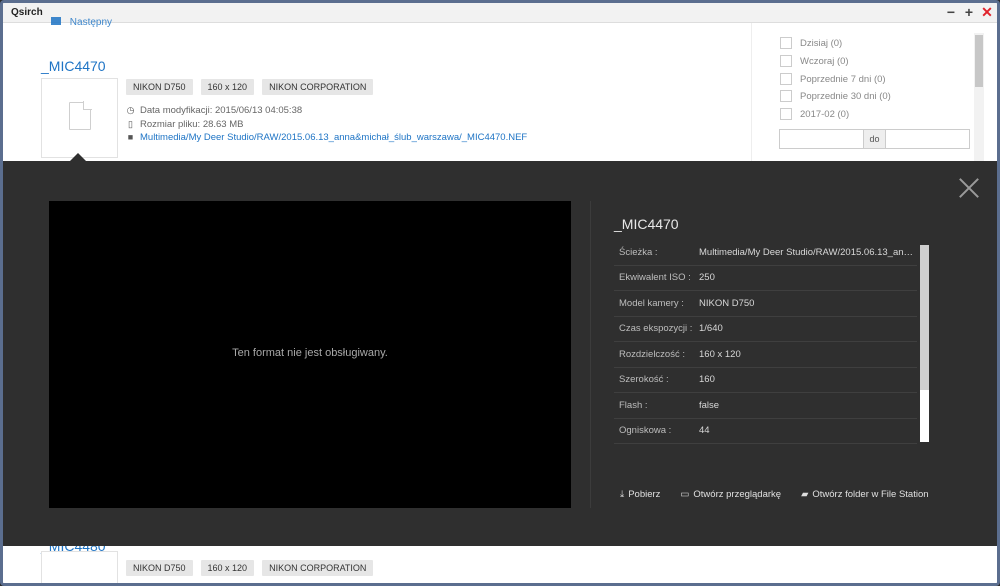 The height and width of the screenshot is (586, 1000). Describe the element at coordinates (765, 406) in the screenshot. I see `property-row: Flash : false` at that location.